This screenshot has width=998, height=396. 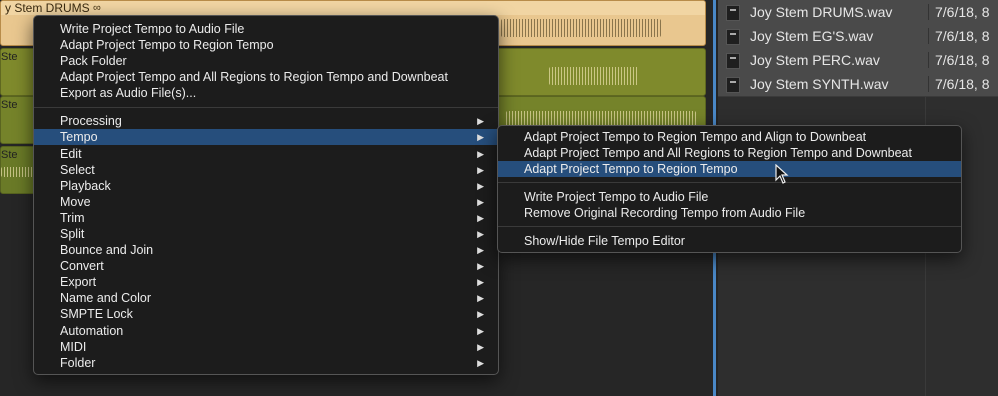 What do you see at coordinates (266, 363) in the screenshot?
I see `menu-item-folder: Folder ▶` at bounding box center [266, 363].